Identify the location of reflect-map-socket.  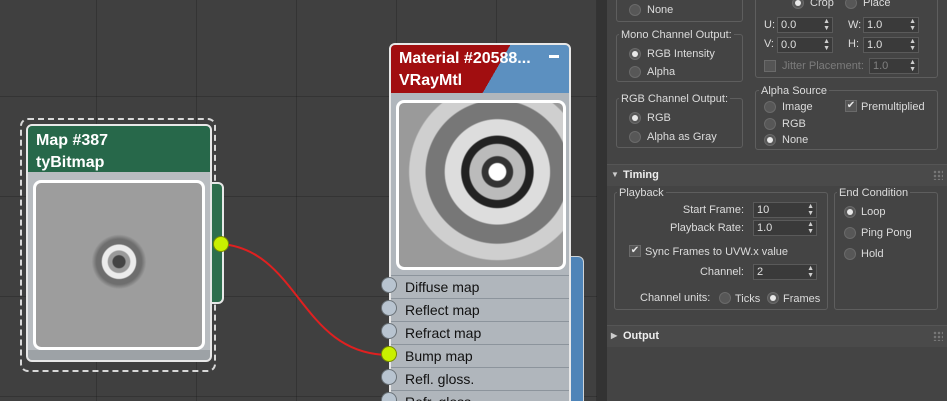
(389, 308).